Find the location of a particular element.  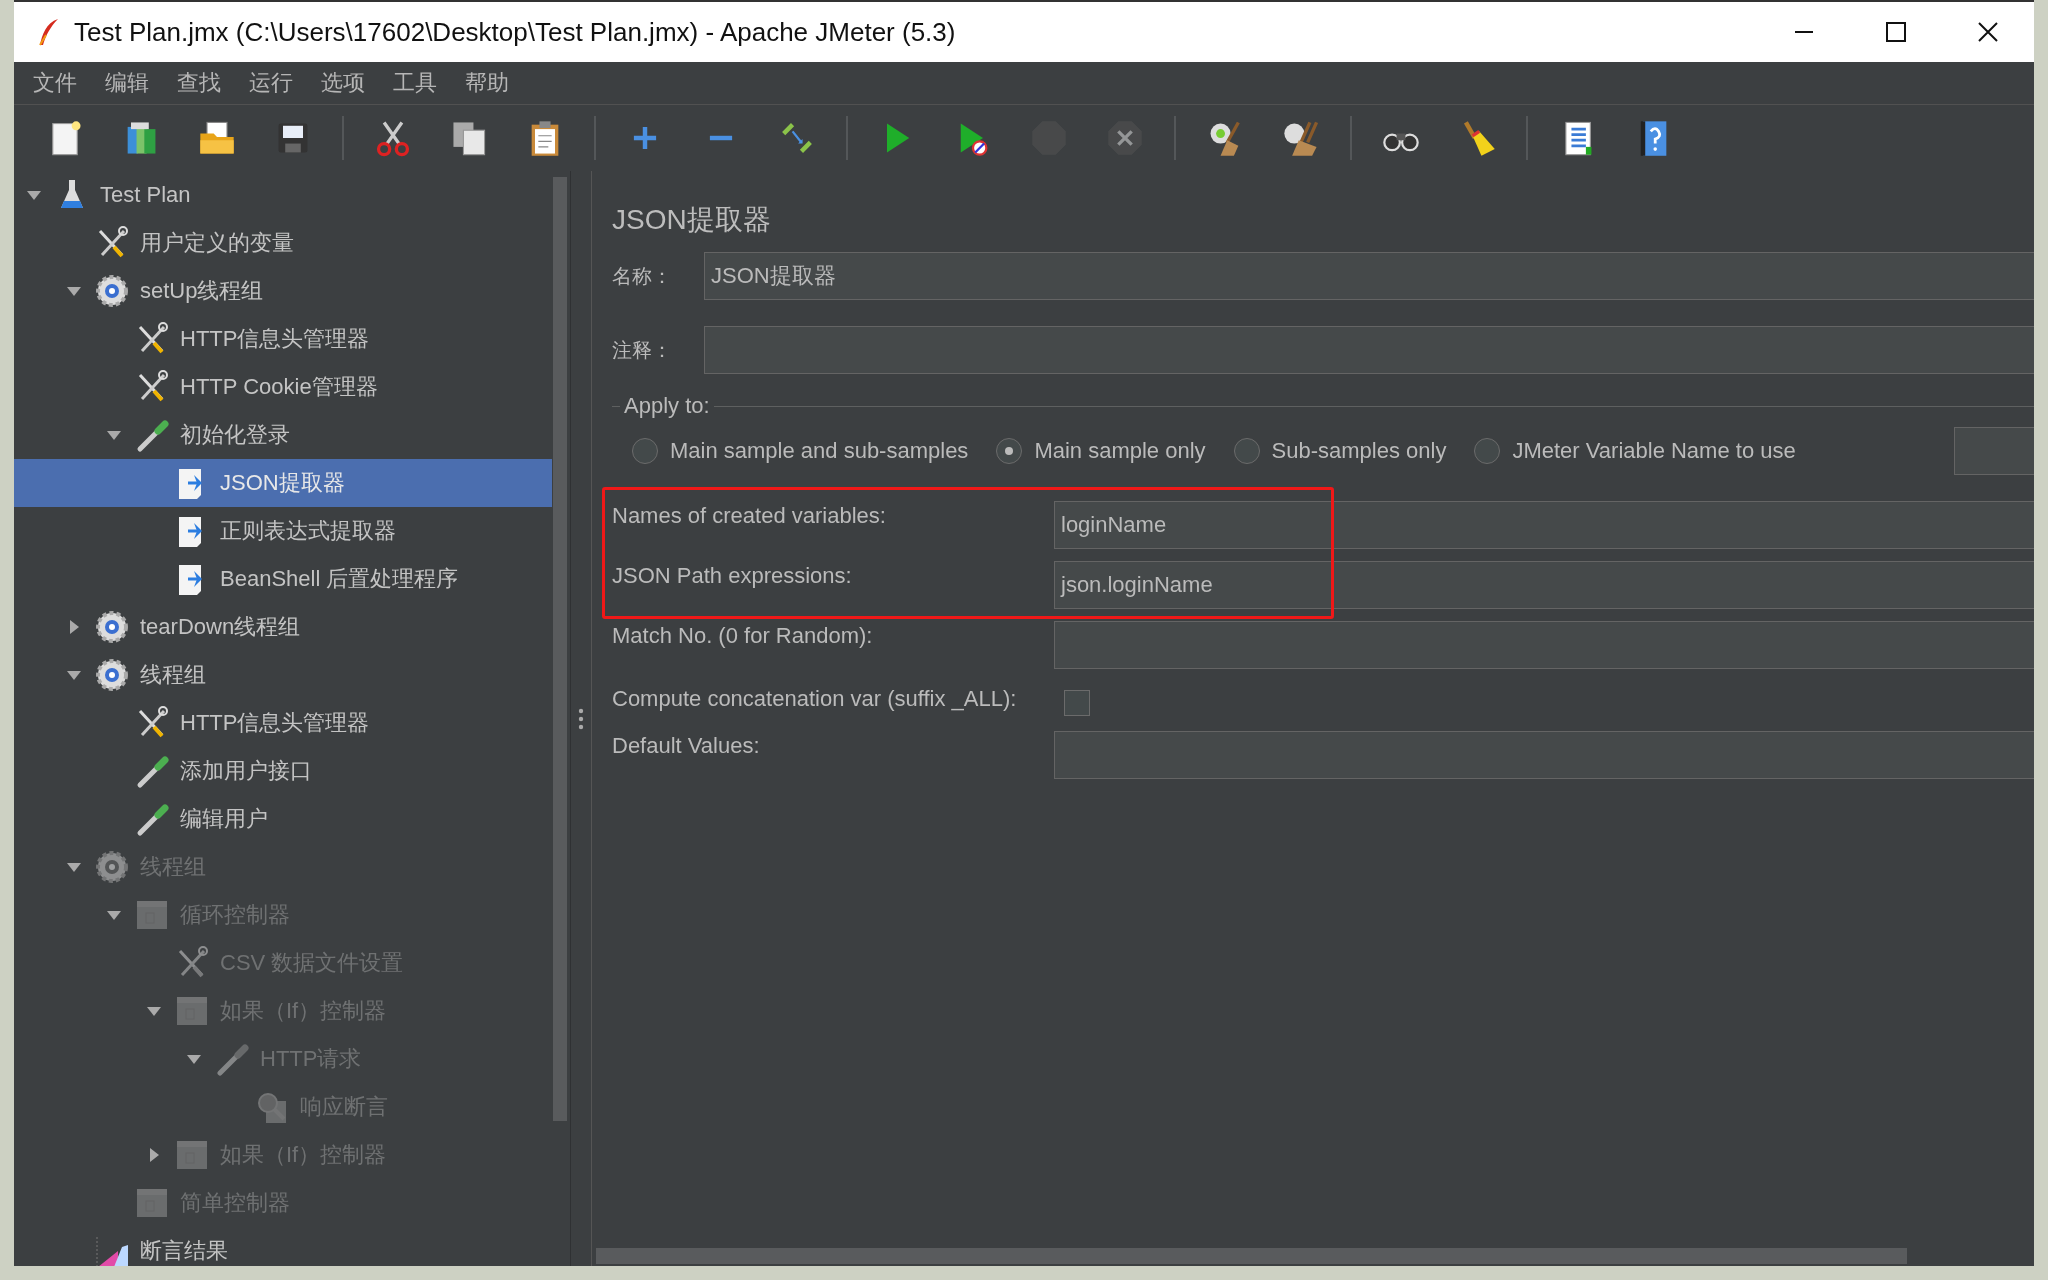

text-field: JSON提取器 is located at coordinates (1369, 276).